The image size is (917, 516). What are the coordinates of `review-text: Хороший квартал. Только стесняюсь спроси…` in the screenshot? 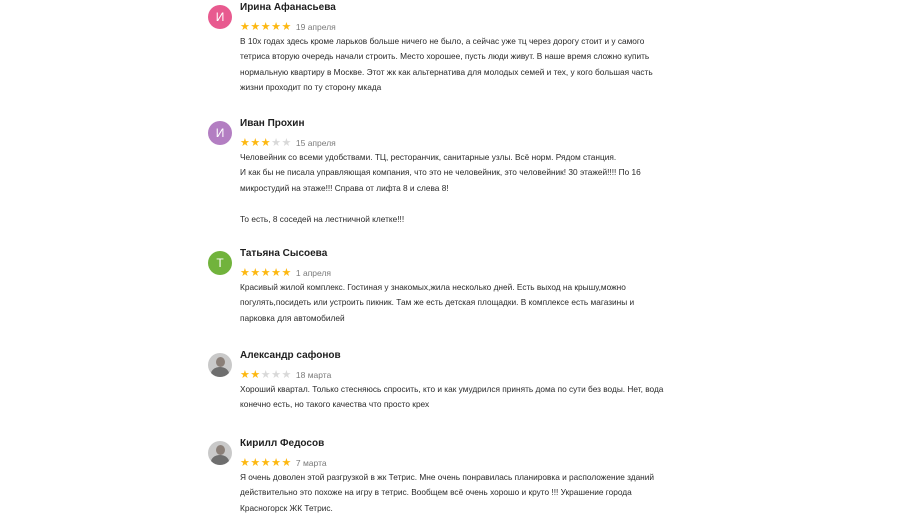 It's located at (482, 397).